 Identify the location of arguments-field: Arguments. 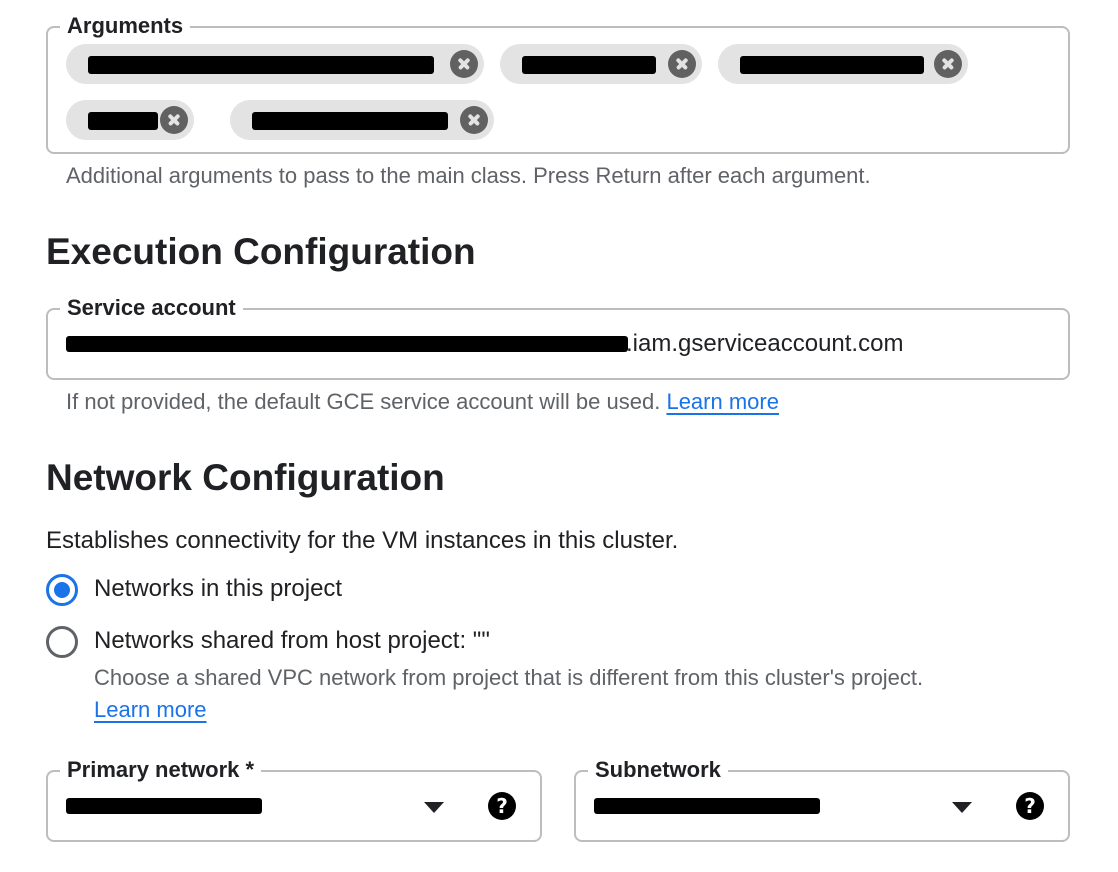
(558, 83).